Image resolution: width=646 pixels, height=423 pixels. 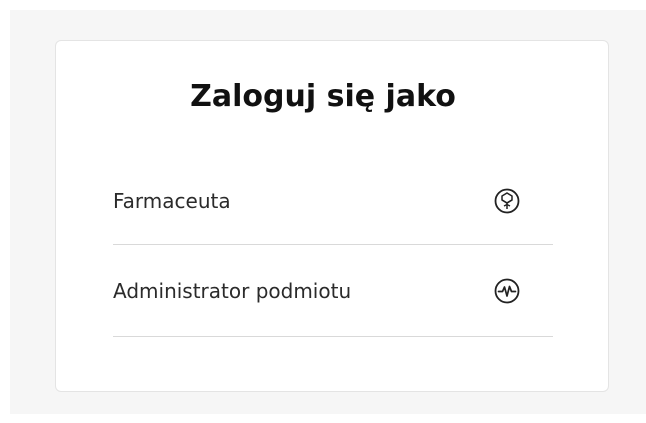 I want to click on heartbeat-icon, so click(x=507, y=291).